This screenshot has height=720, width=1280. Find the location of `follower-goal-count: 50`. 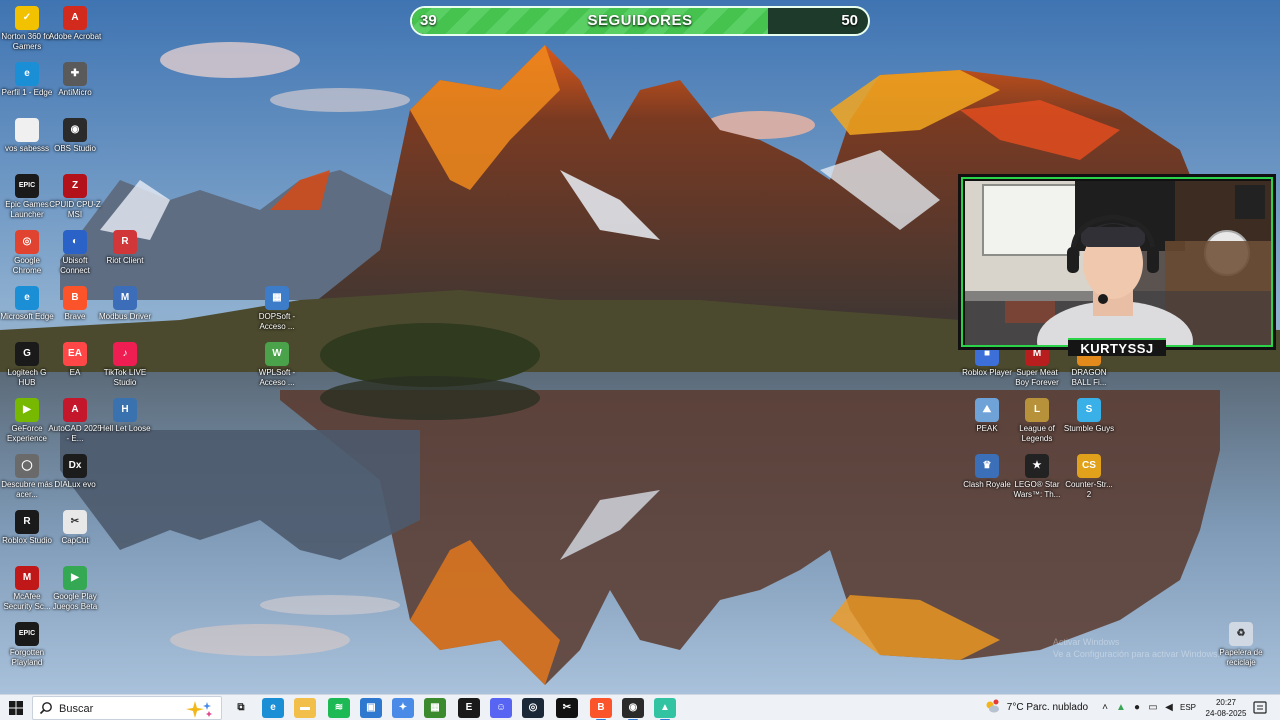

follower-goal-count: 50 is located at coordinates (849, 20).